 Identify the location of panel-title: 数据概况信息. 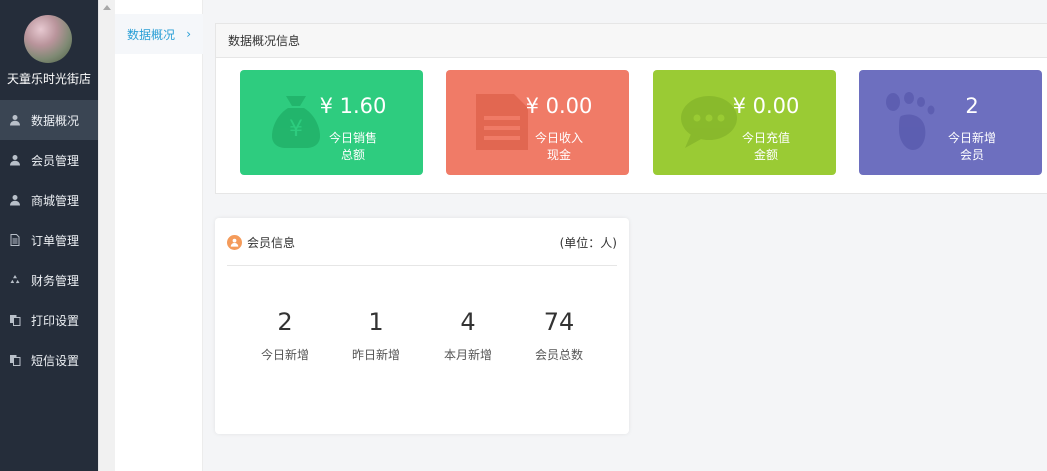
(631, 41).